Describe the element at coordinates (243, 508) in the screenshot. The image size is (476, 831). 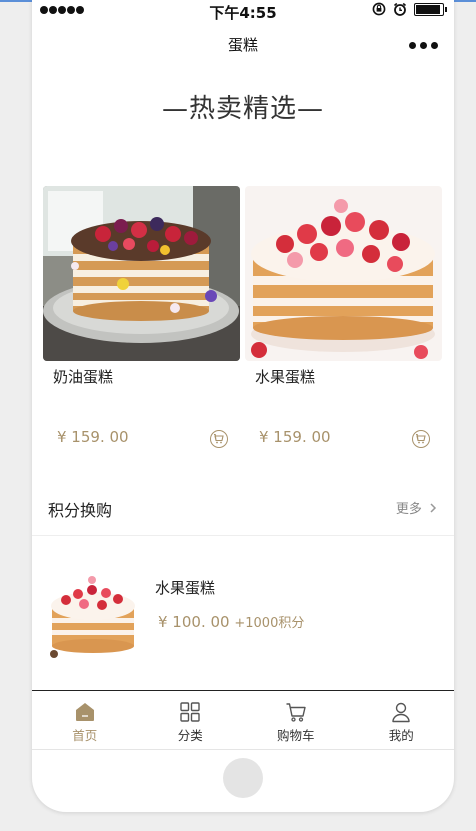
I see `points-exchange-header: 积分换购 更多` at that location.